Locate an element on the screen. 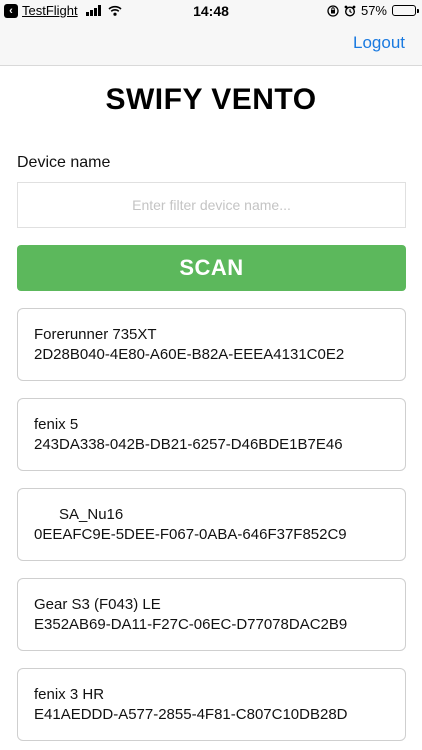  battery-icon is located at coordinates (405, 10).